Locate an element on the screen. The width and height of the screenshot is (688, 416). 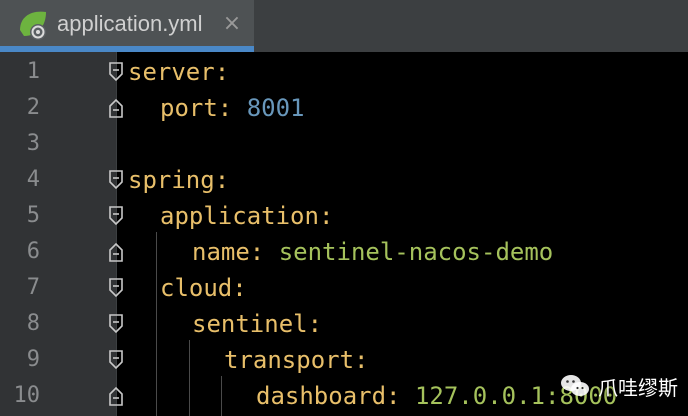
tab-close-icon: × is located at coordinates (232, 24).